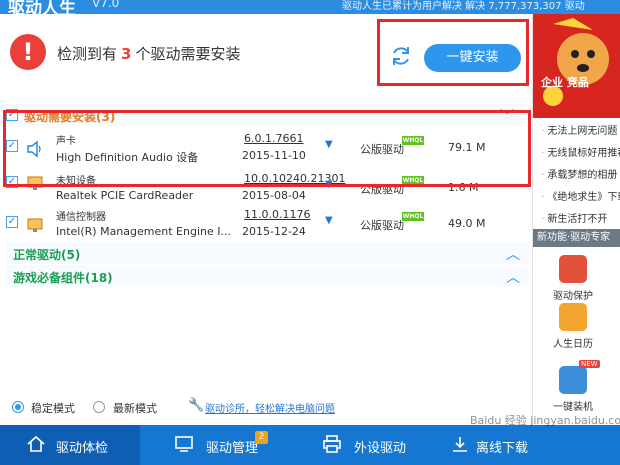  Describe the element at coordinates (565, 82) in the screenshot. I see `banner-text: 企业 竞品` at that location.